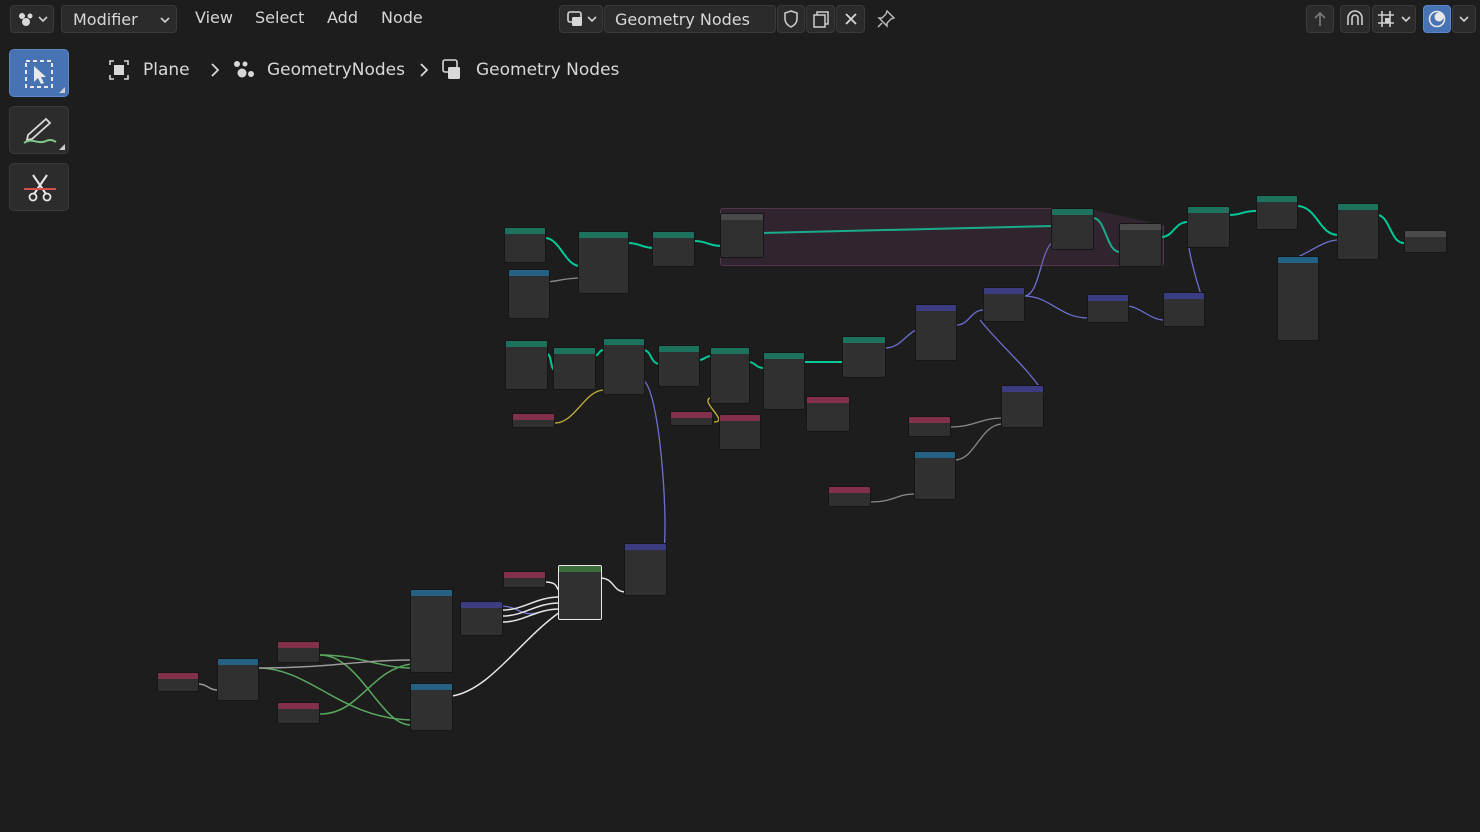 The height and width of the screenshot is (832, 1480). Describe the element at coordinates (929, 426) in the screenshot. I see `node-value` at that location.